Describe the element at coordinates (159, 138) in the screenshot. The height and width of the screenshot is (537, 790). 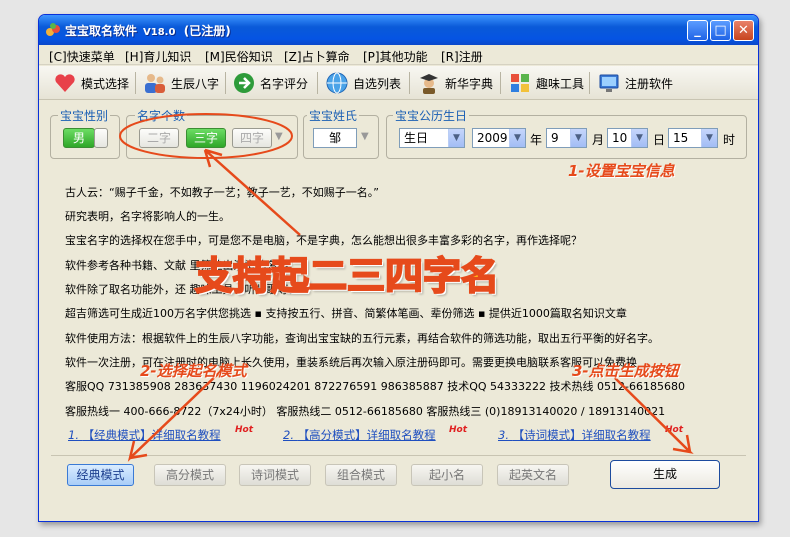
I see `name-length-two: 二字` at that location.